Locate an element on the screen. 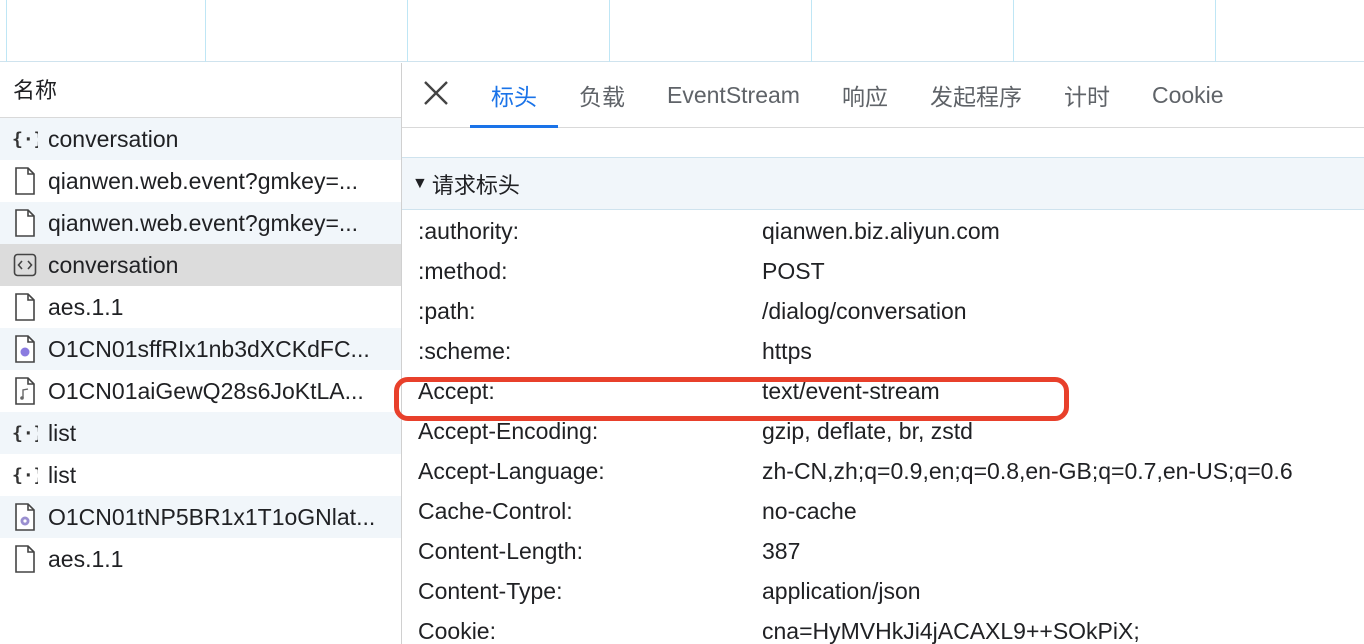 This screenshot has width=1364, height=644. header-name: Accept: is located at coordinates (456, 391).